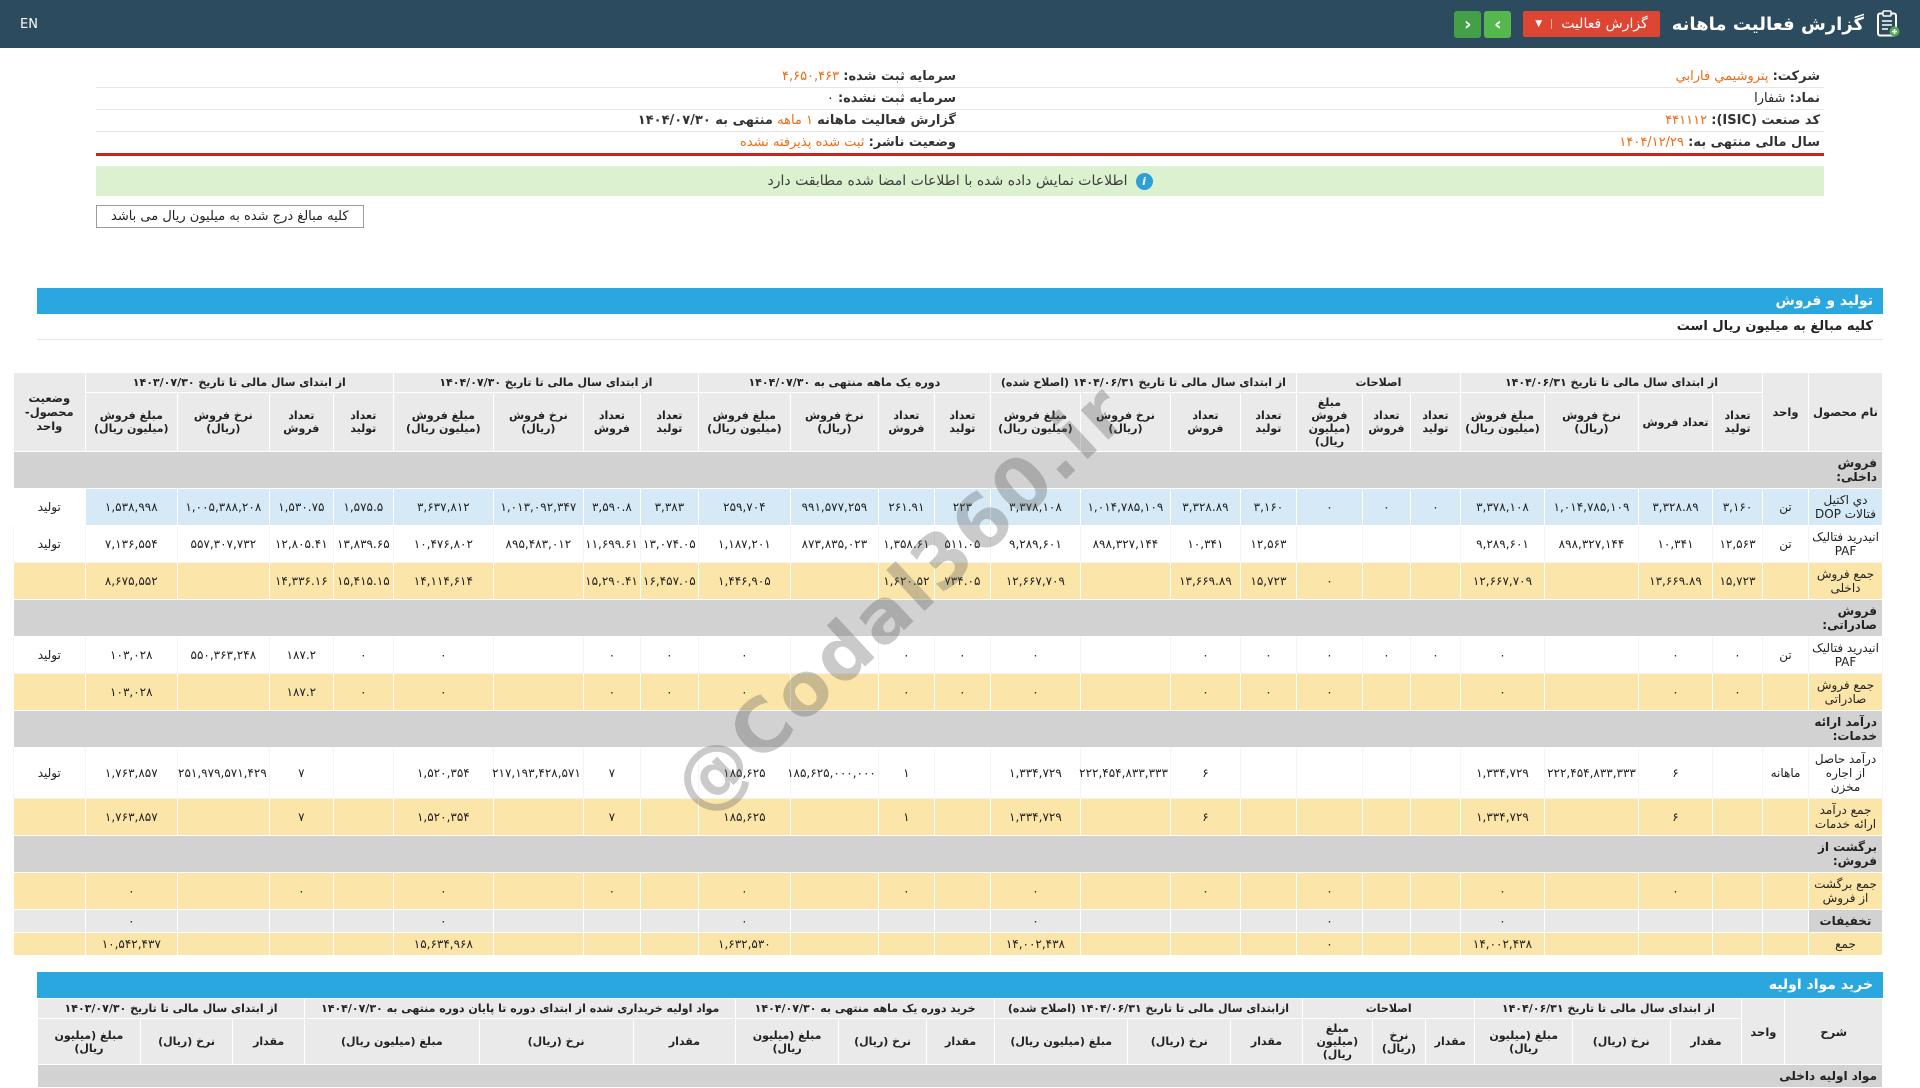 The width and height of the screenshot is (1920, 1088). I want to click on company-info-cell: سال مالی منتهی به: ۱۴۰۴/۱۲/۲۹, so click(1392, 143).